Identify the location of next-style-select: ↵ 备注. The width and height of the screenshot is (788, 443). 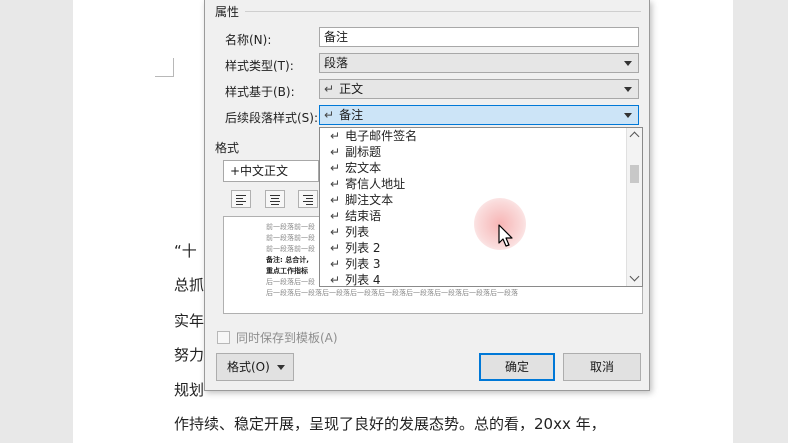
(479, 115).